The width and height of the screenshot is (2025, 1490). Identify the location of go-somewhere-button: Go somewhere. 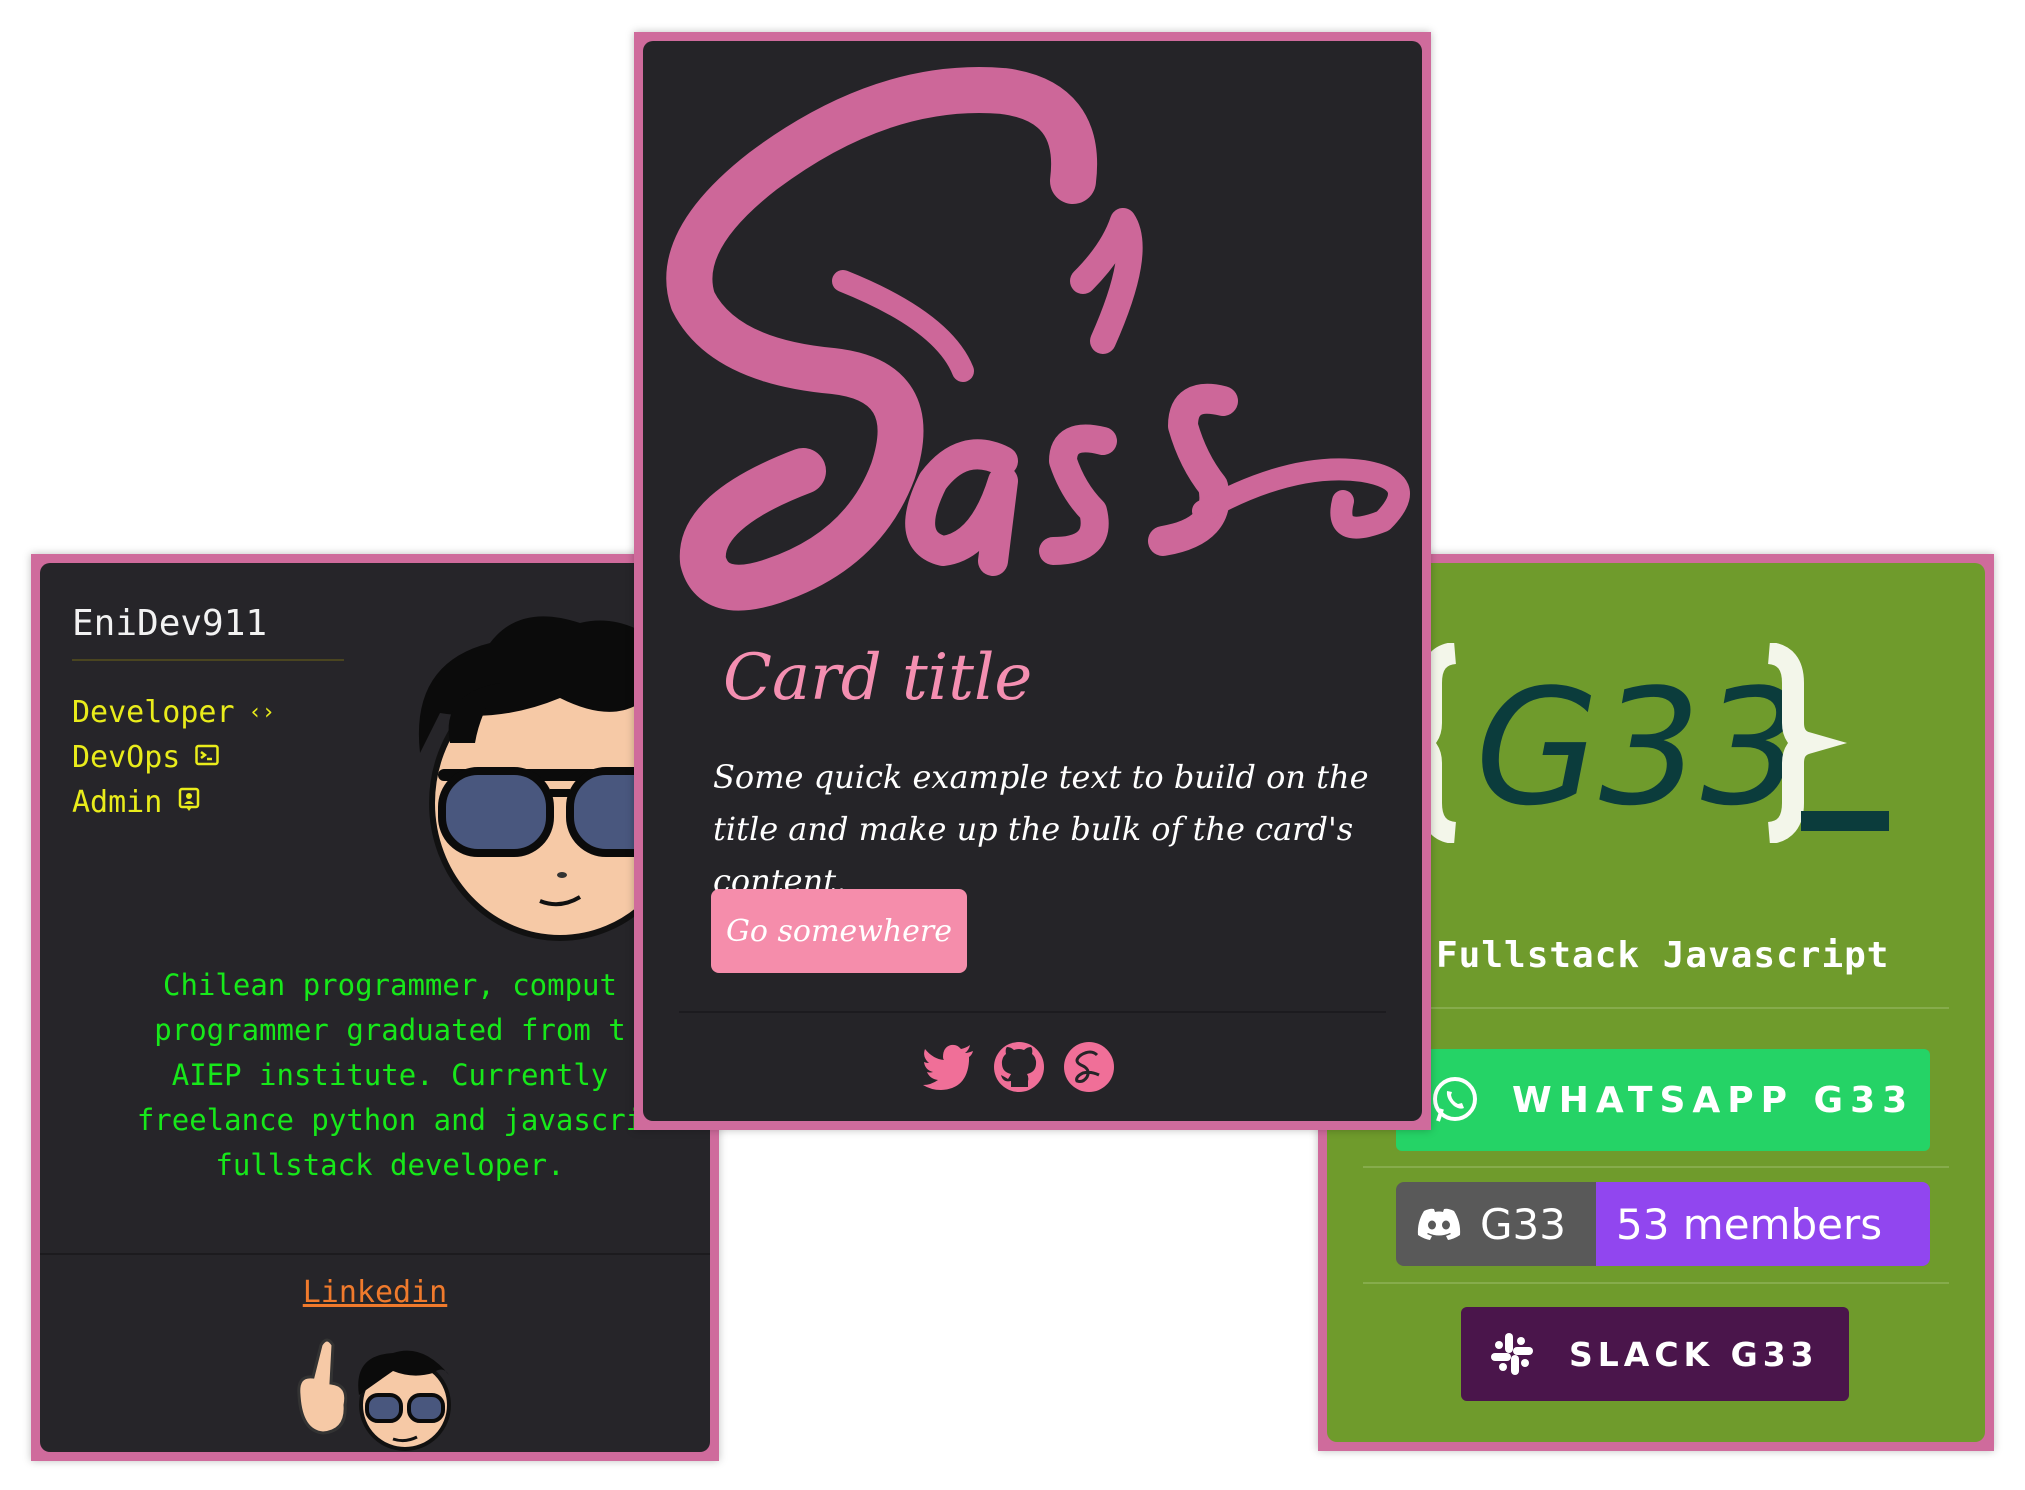
(839, 931).